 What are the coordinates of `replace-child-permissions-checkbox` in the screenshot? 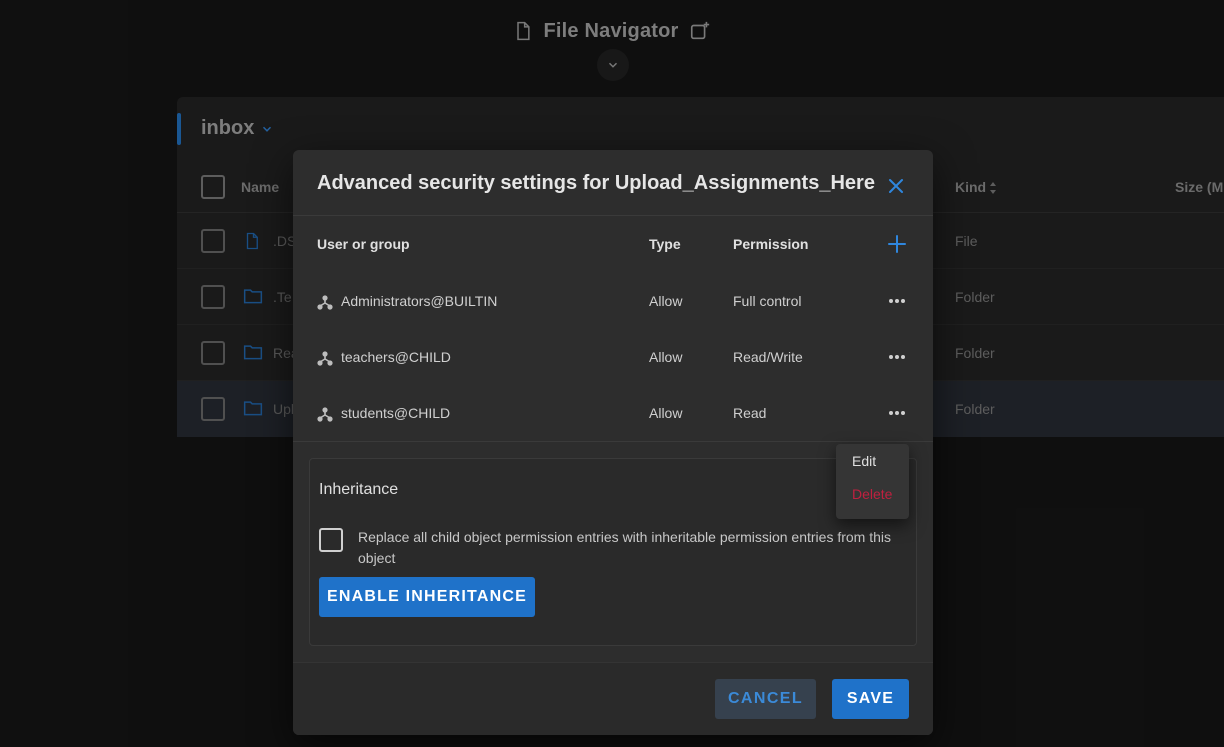 It's located at (331, 540).